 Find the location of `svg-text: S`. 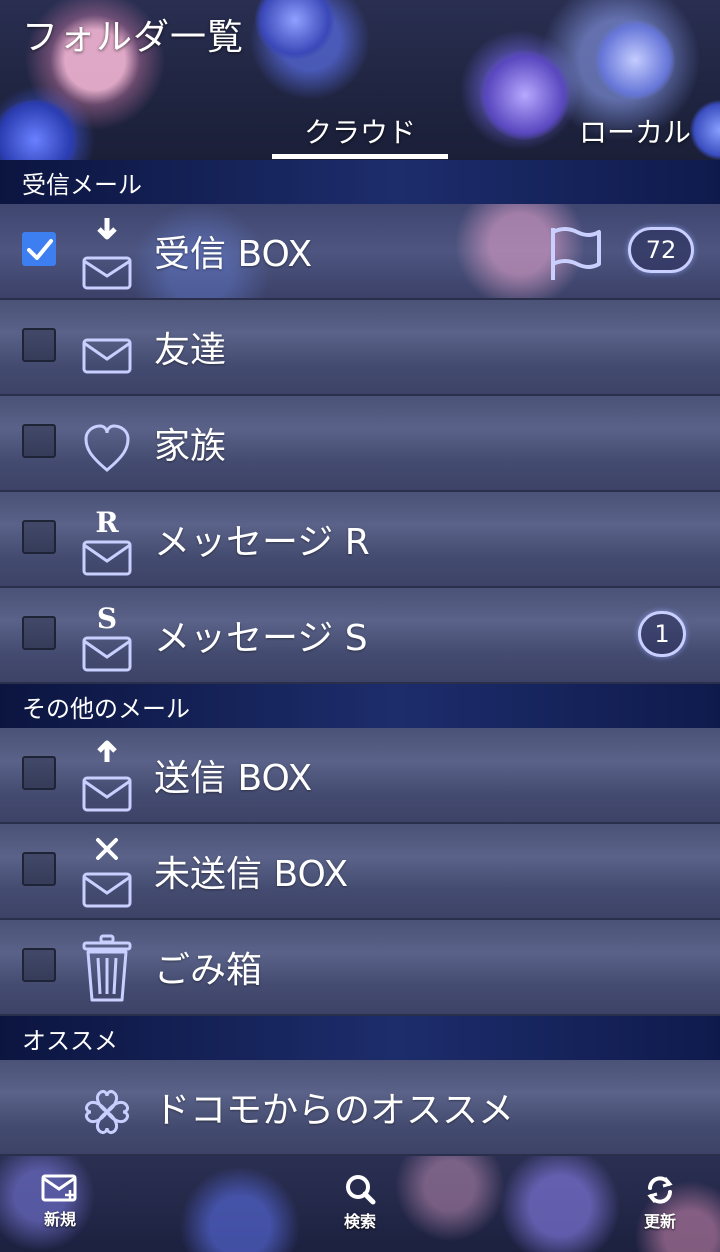

svg-text: S is located at coordinates (107, 618).